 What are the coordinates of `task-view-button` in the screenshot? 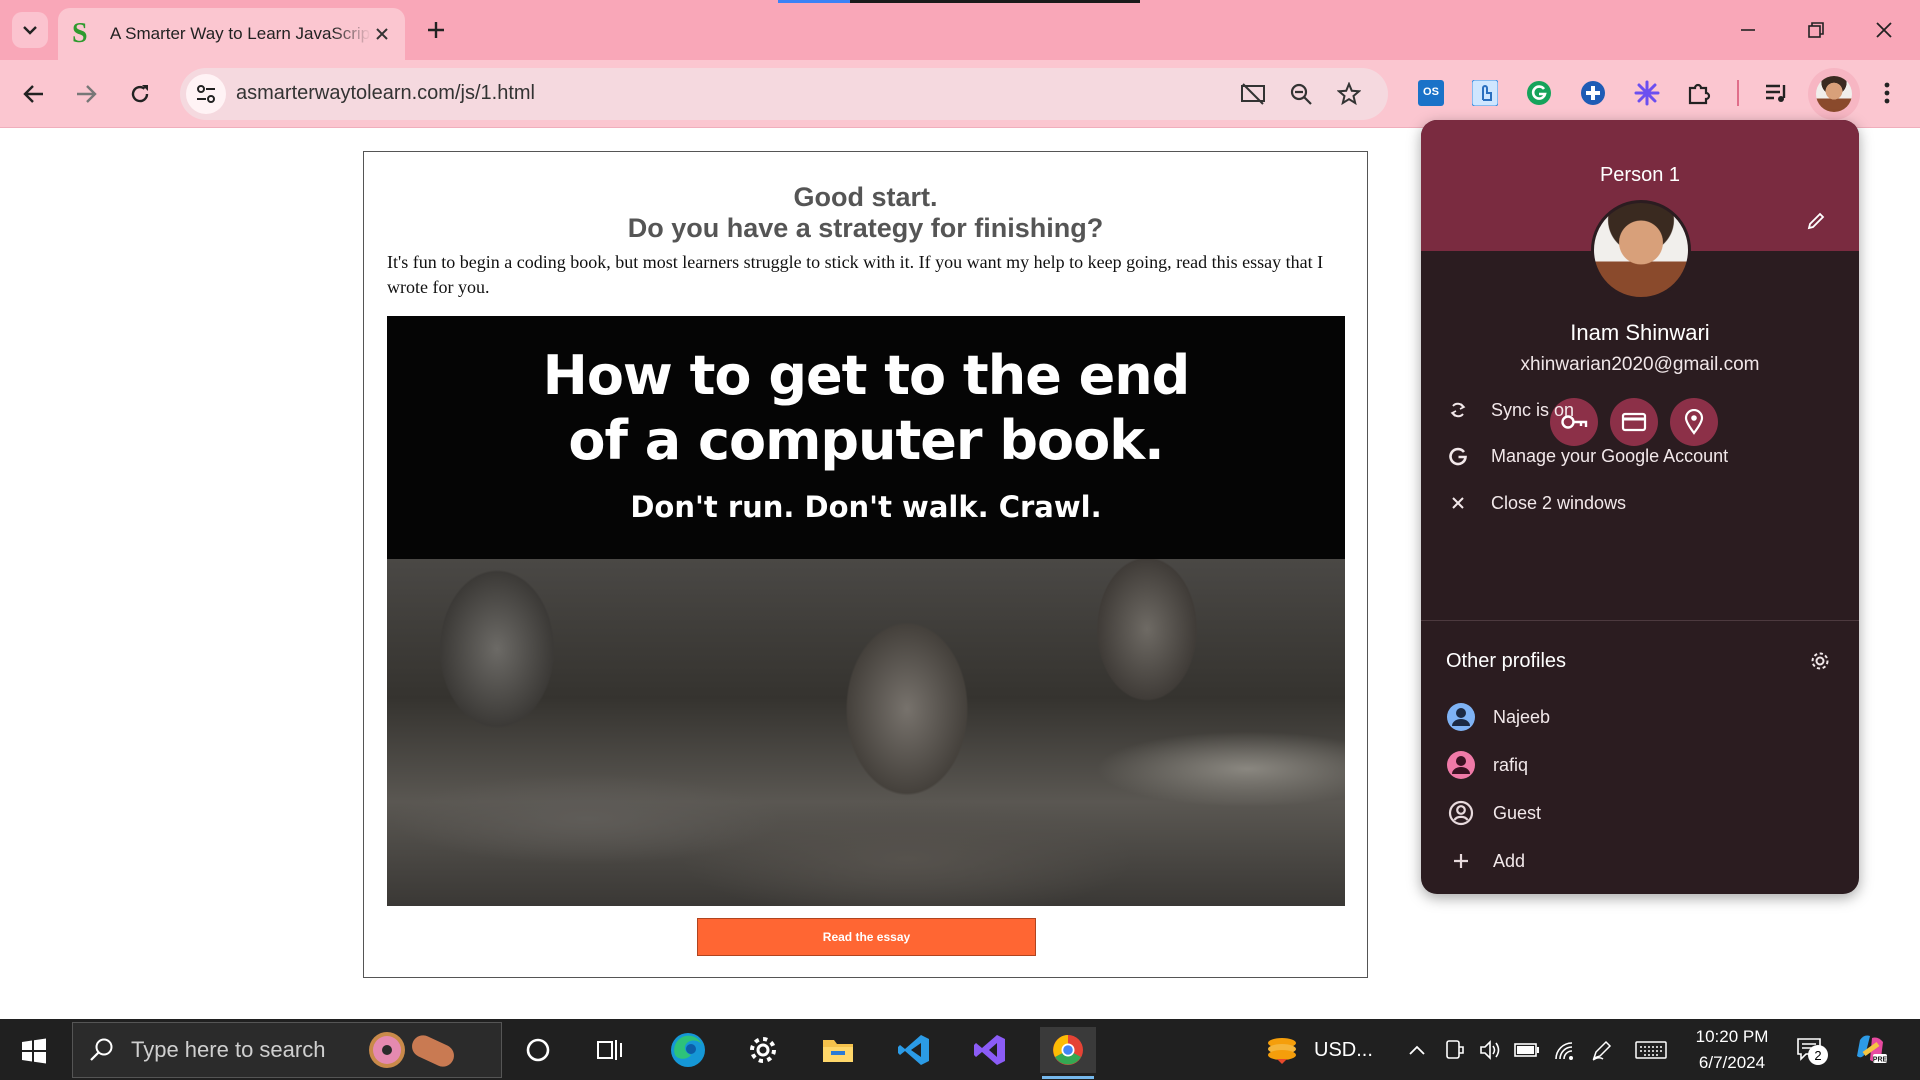 It's located at (610, 1050).